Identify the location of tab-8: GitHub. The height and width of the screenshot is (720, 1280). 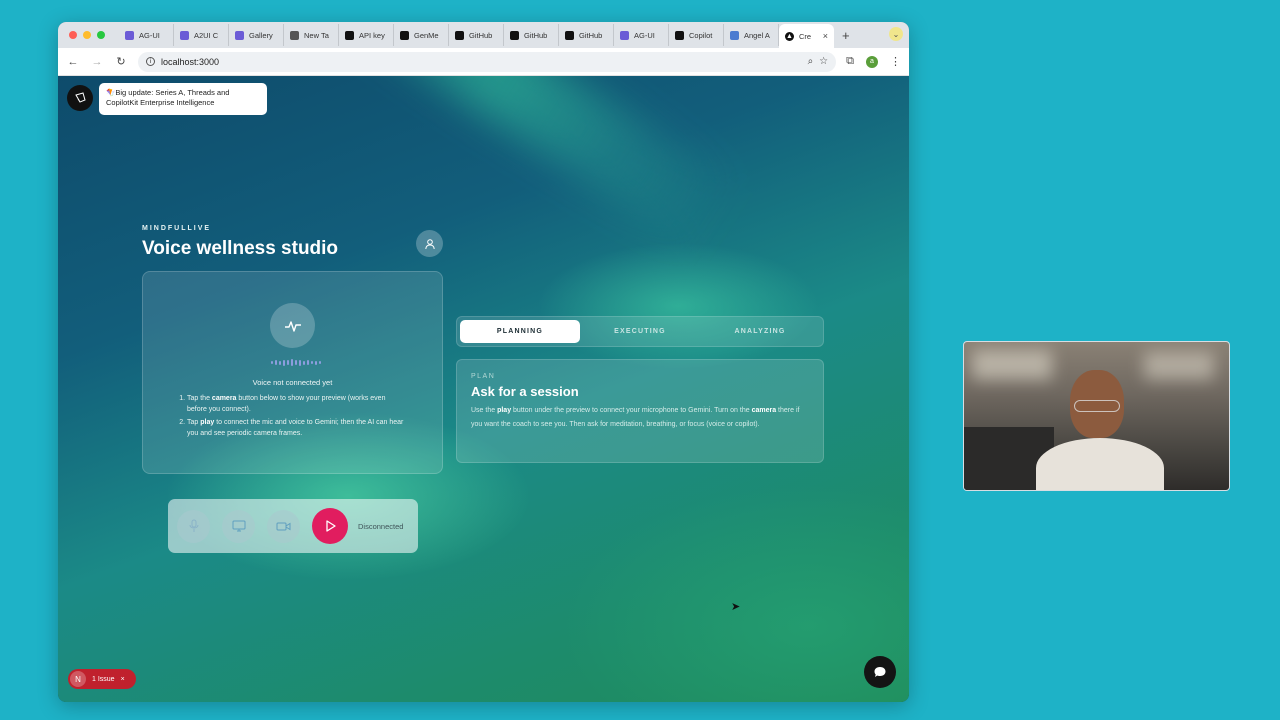
(586, 35).